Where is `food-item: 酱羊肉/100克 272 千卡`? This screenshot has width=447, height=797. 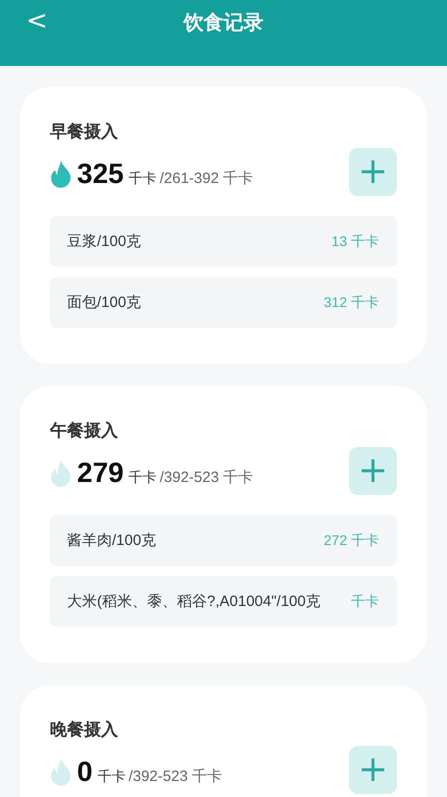
food-item: 酱羊肉/100克 272 千卡 is located at coordinates (223, 540).